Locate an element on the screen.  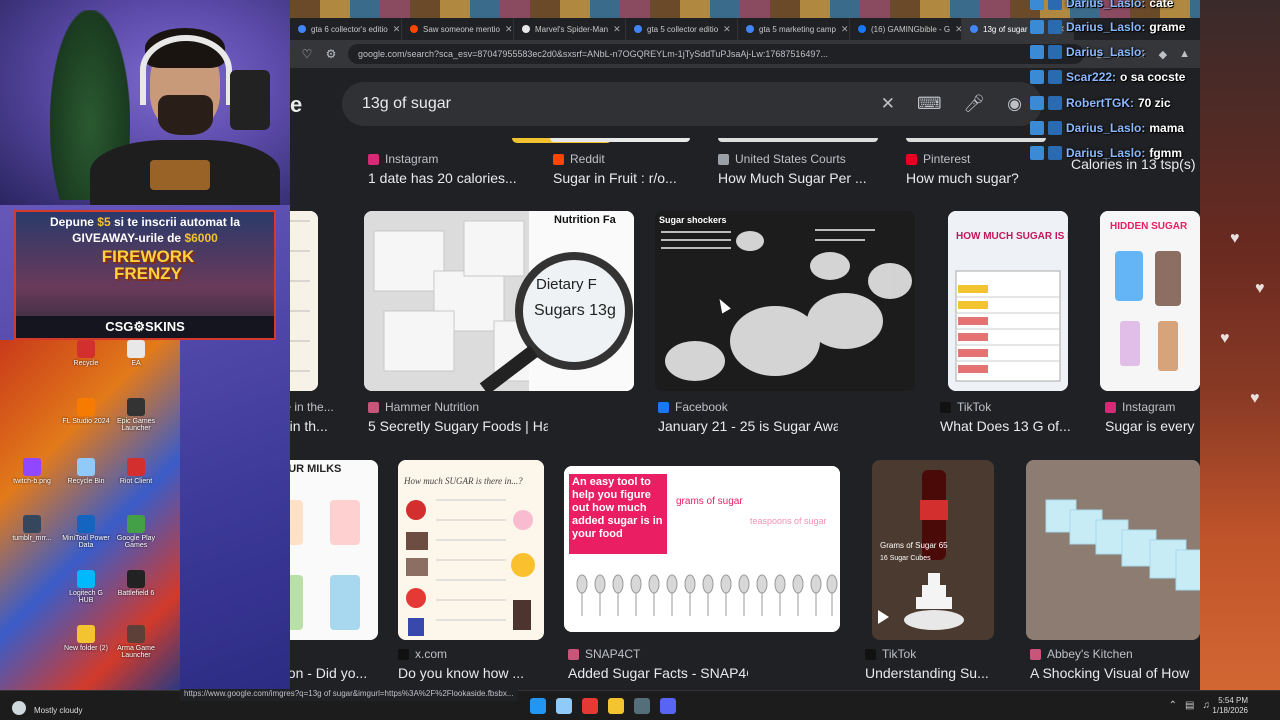
result-card: Abbey's Kitchen A Shocking Visual of How is located at coordinates (1115, 664).